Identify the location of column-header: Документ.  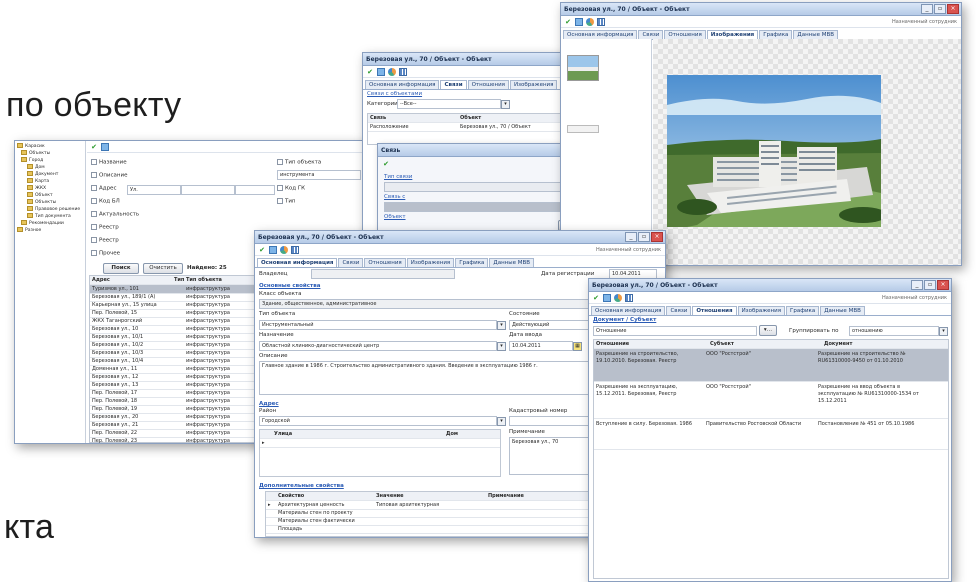
(879, 344).